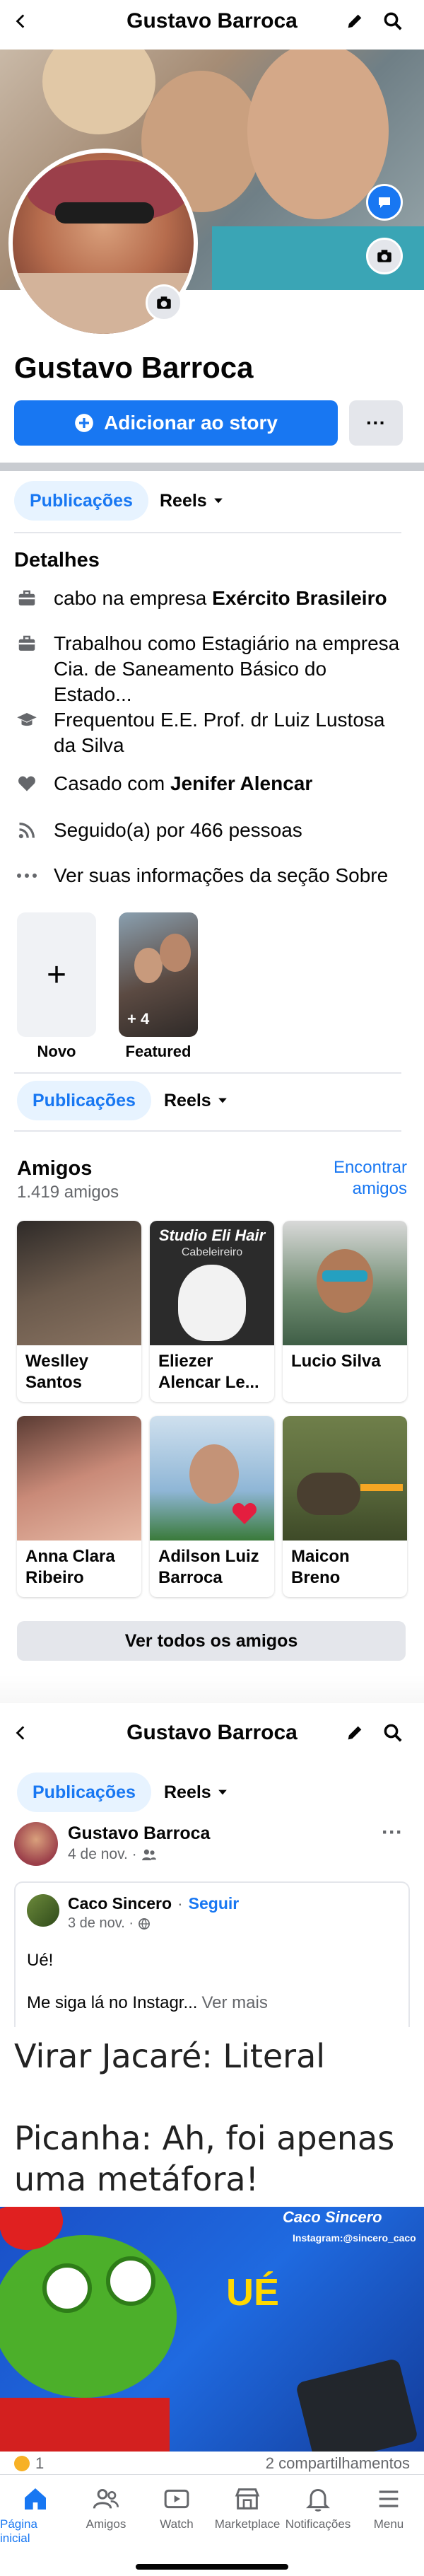  I want to click on avatar-camera-icon, so click(164, 302).